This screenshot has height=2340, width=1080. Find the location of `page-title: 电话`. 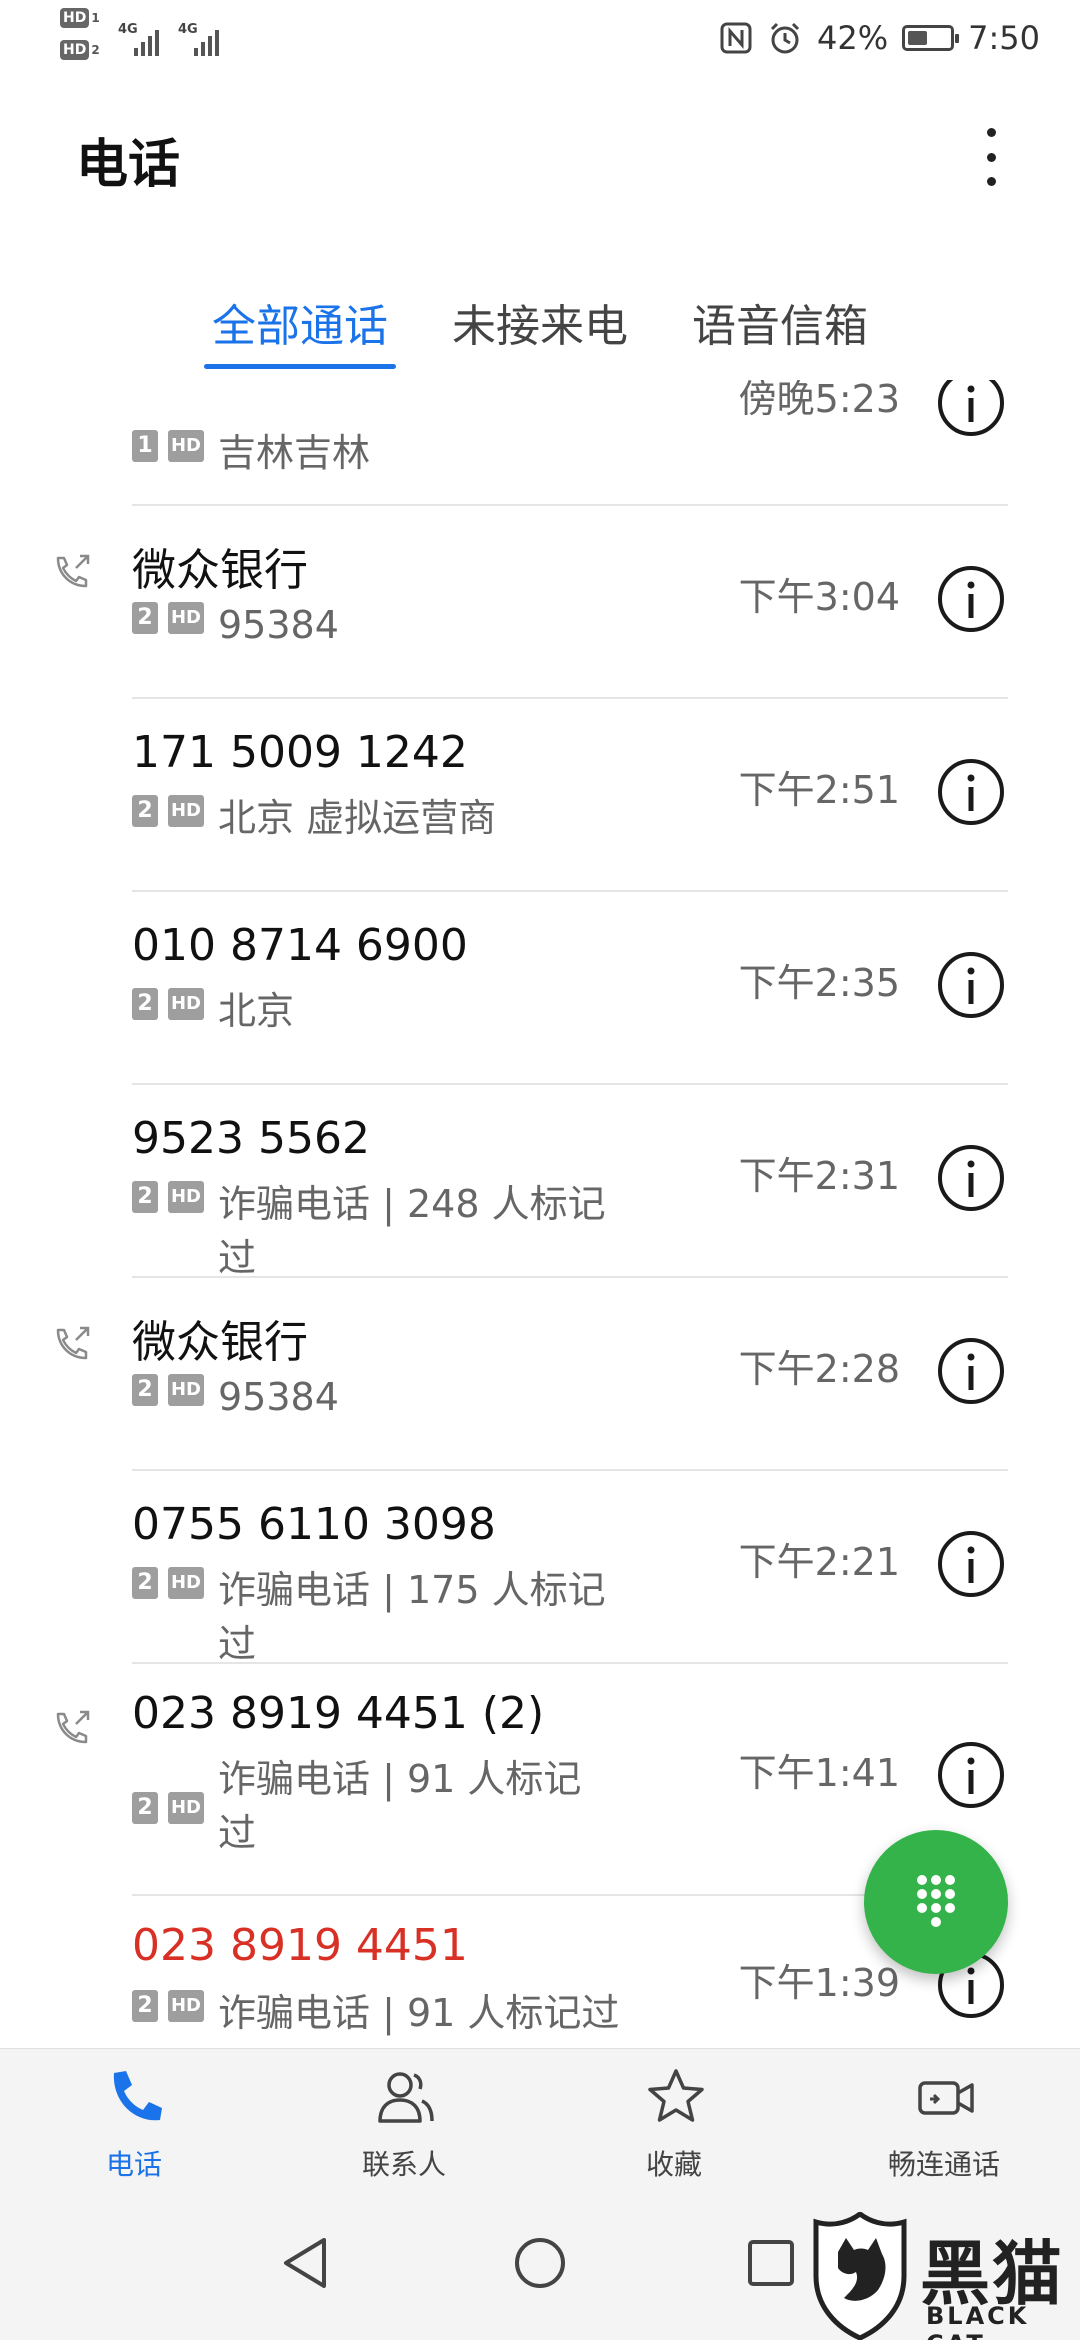

page-title: 电话 is located at coordinates (128, 165).